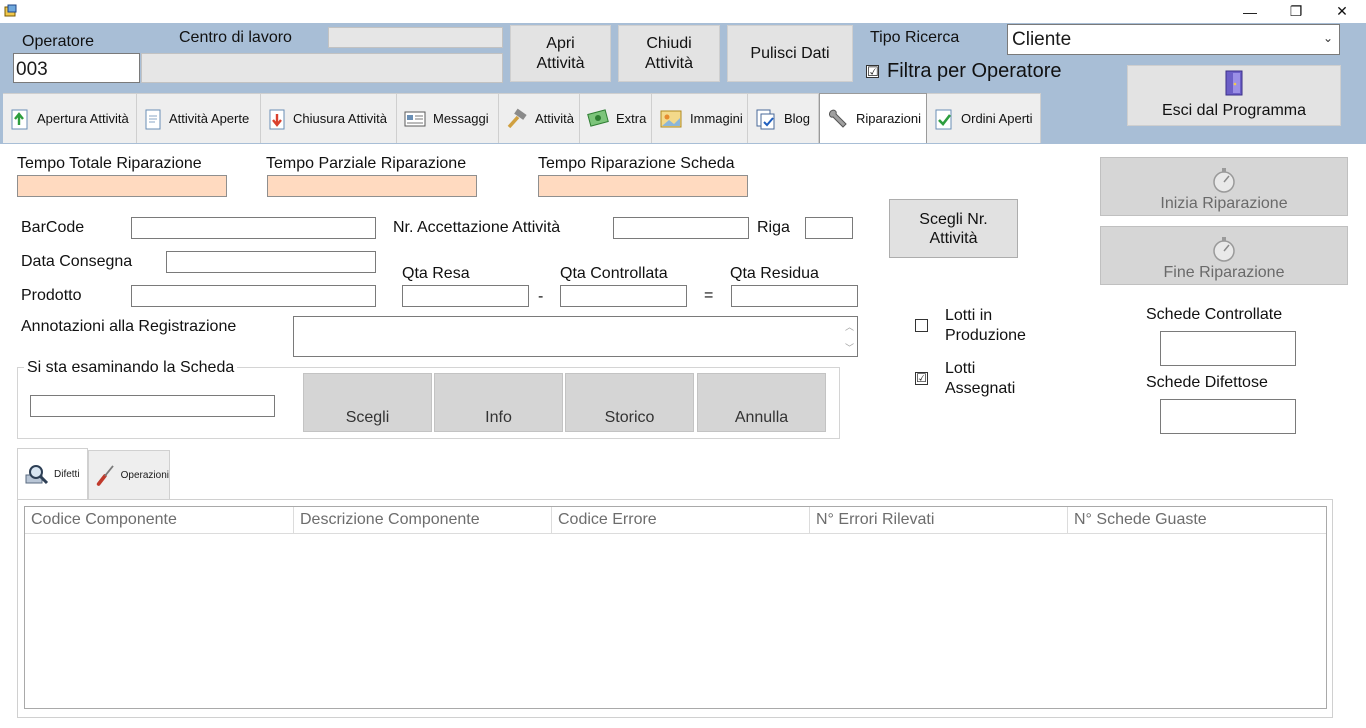  What do you see at coordinates (671, 118) in the screenshot?
I see `image-icon` at bounding box center [671, 118].